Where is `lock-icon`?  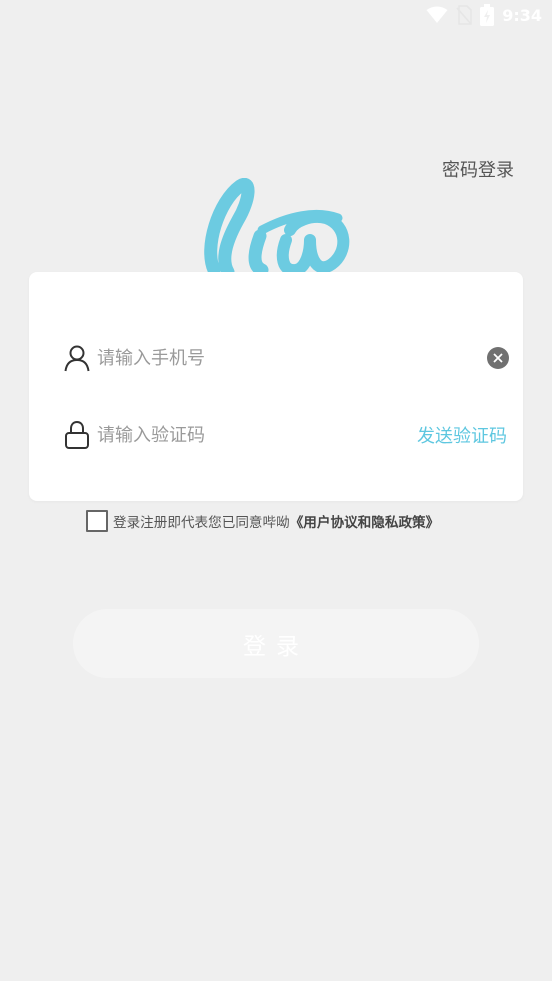 lock-icon is located at coordinates (77, 435).